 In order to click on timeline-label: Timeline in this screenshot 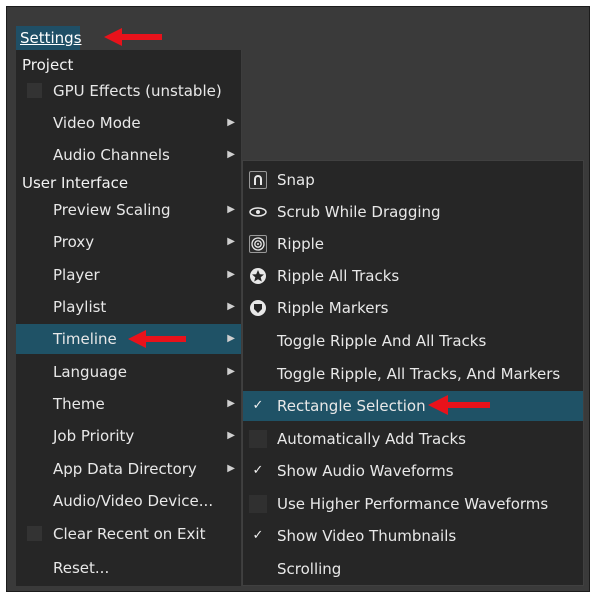, I will do `click(85, 339)`.